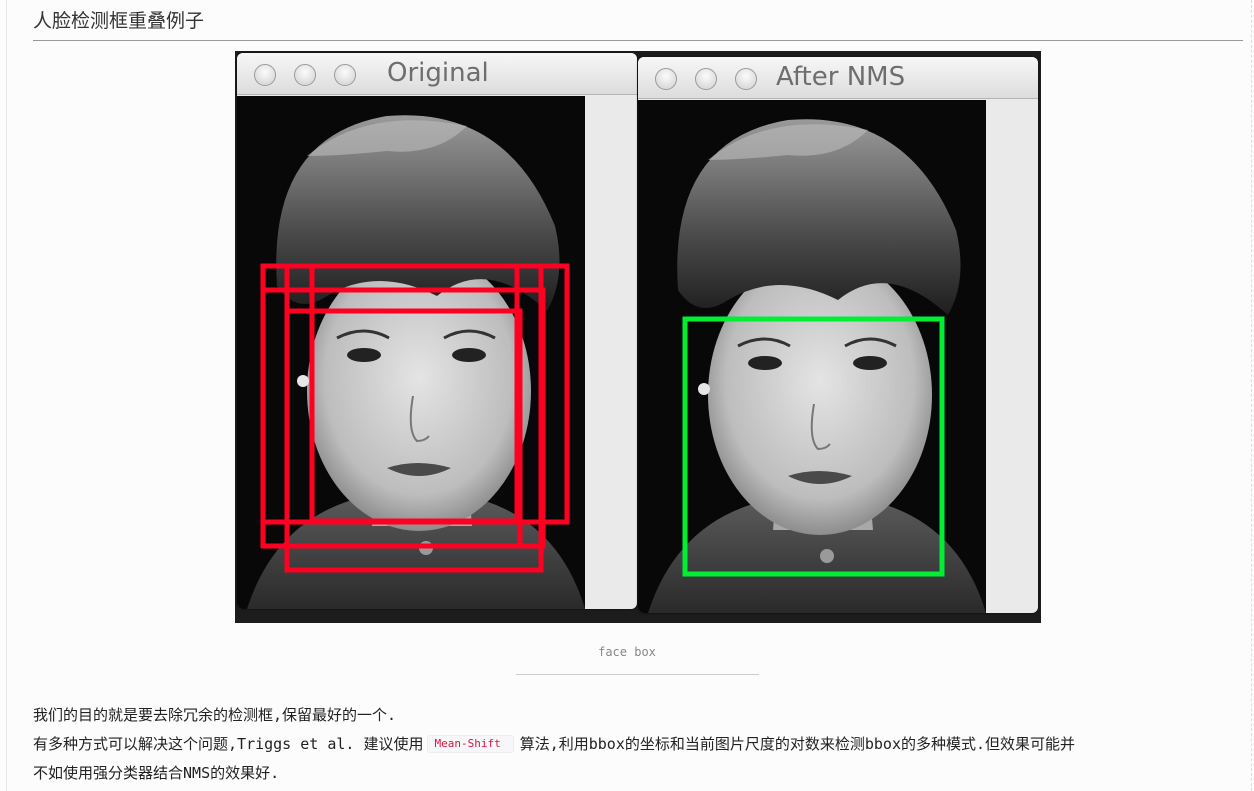 The width and height of the screenshot is (1254, 791). I want to click on original-window-title: Original, so click(438, 73).